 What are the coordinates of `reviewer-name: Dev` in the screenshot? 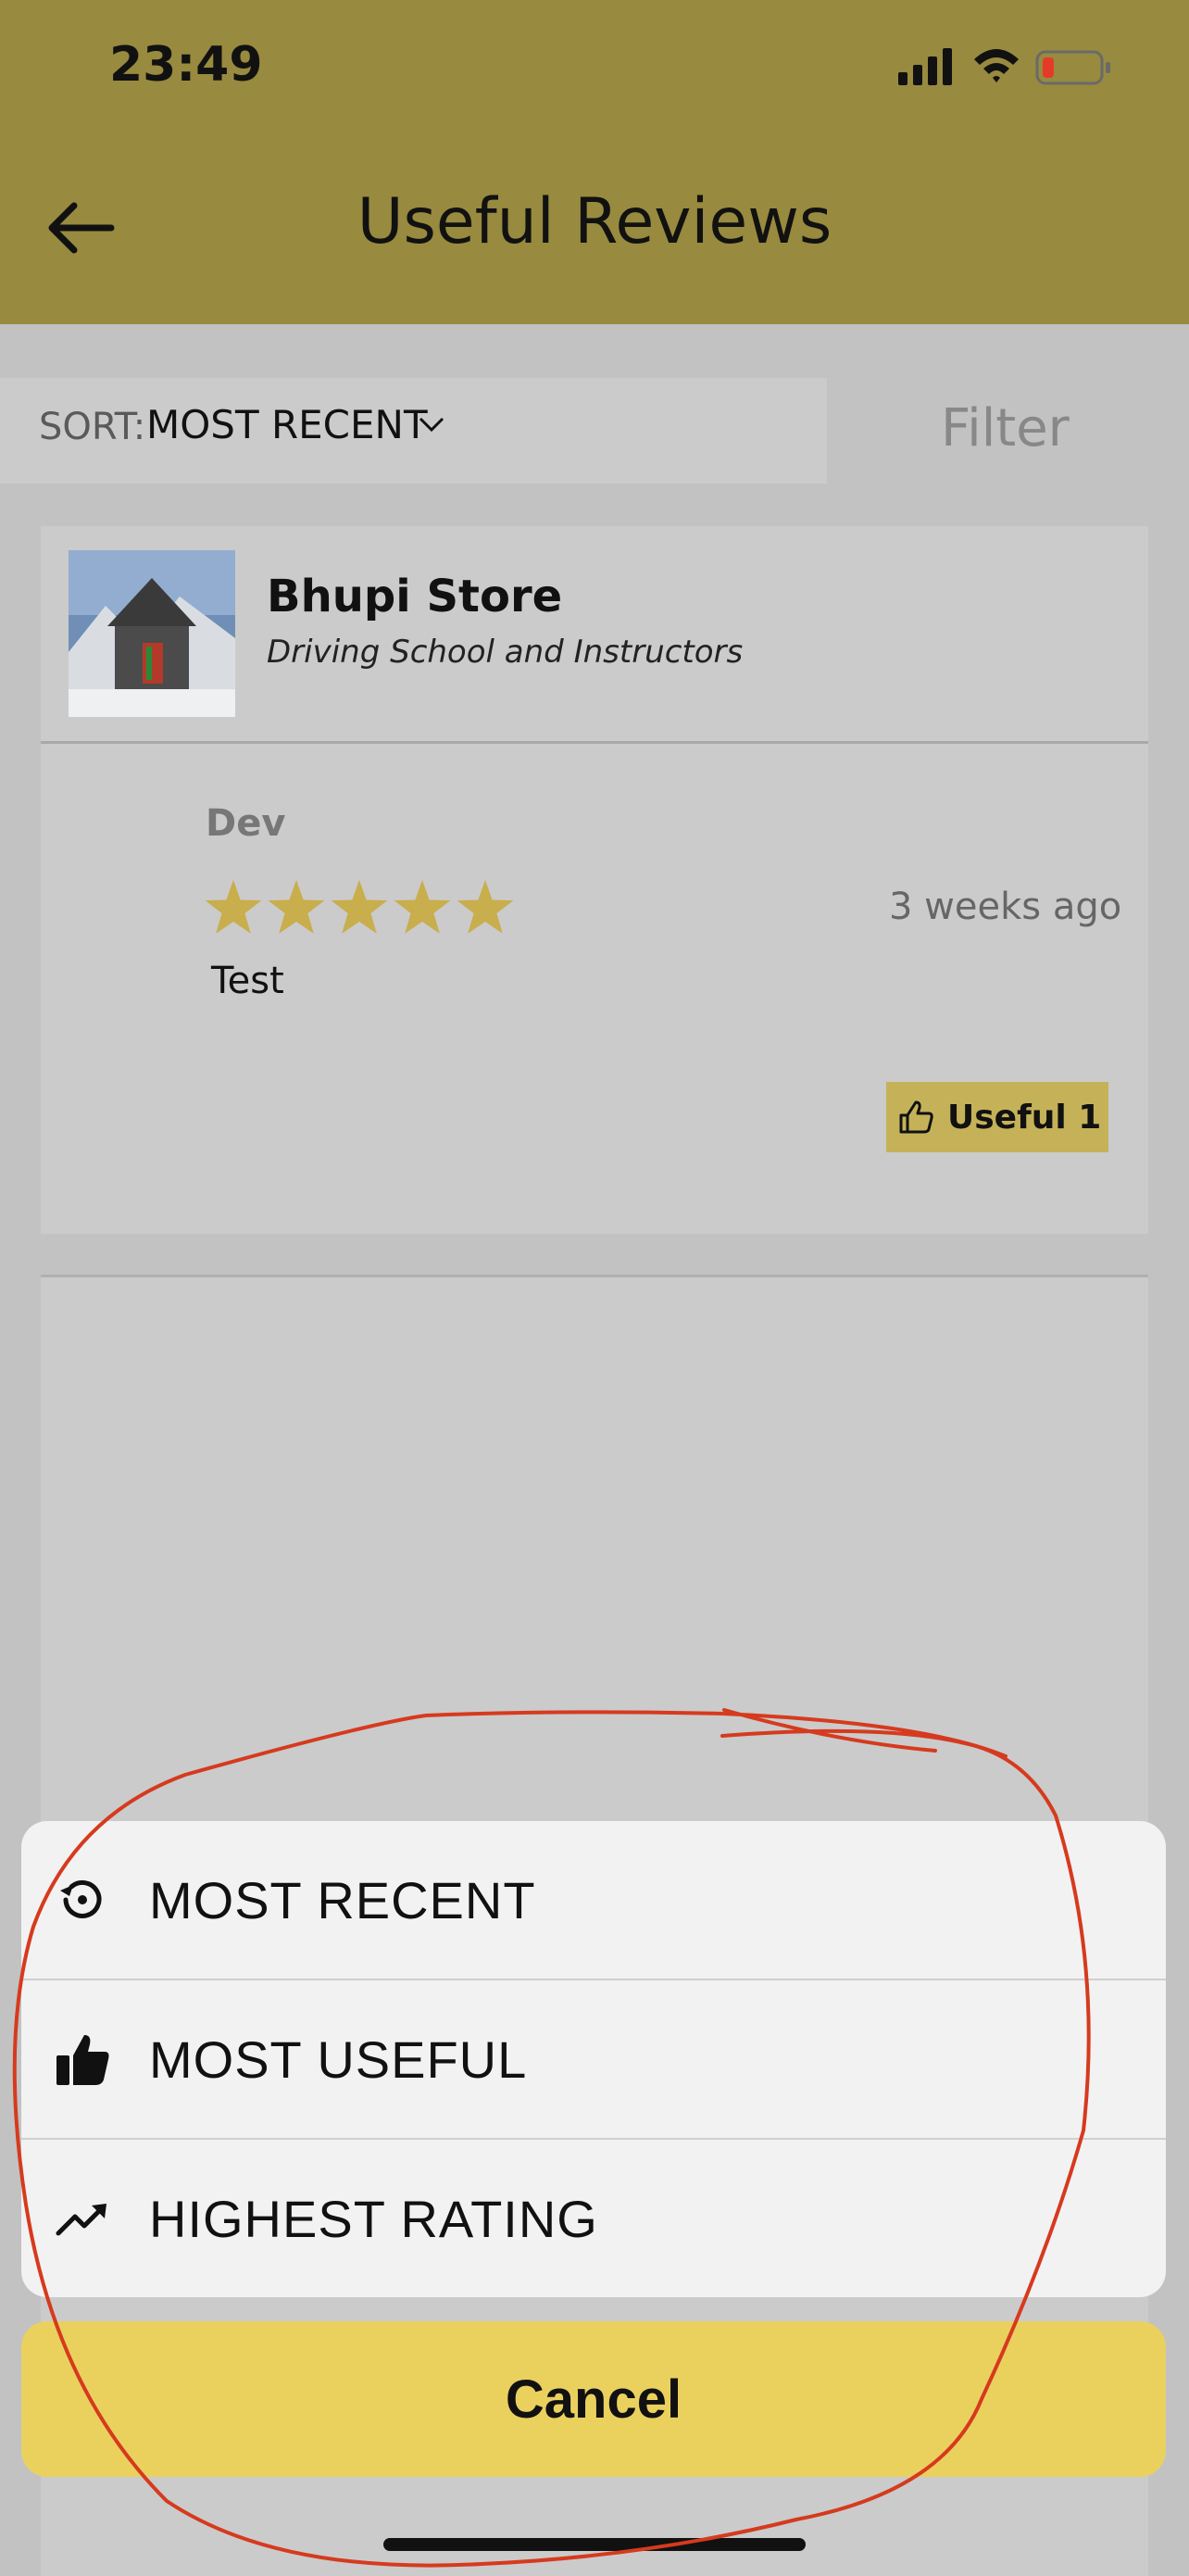 It's located at (246, 823).